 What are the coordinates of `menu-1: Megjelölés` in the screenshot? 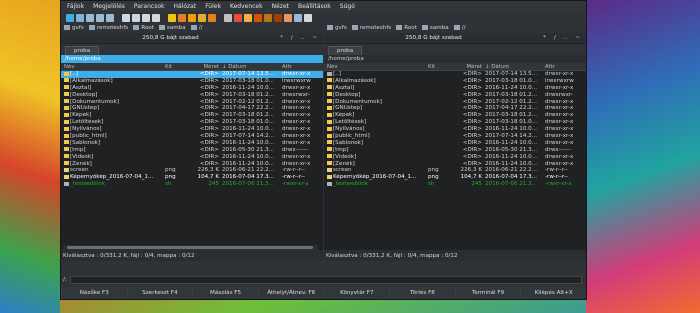 It's located at (109, 6).